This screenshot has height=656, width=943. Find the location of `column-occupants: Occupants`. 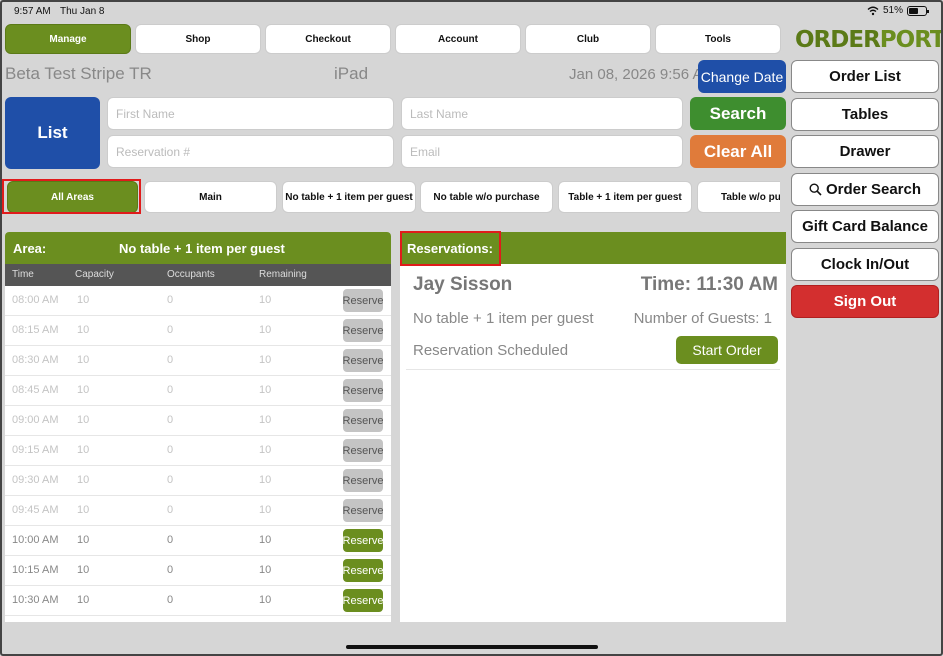

column-occupants: Occupants is located at coordinates (191, 274).